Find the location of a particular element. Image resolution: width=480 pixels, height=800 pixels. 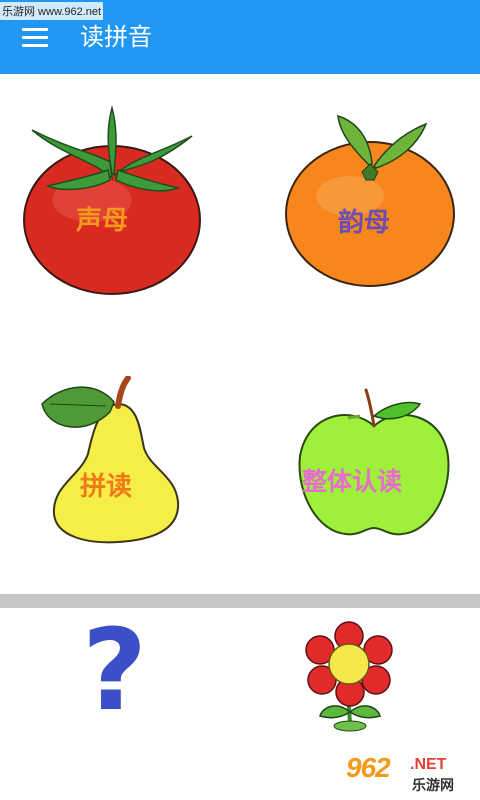

watermark-logo: 962 .NET 乐游网 is located at coordinates (410, 776).